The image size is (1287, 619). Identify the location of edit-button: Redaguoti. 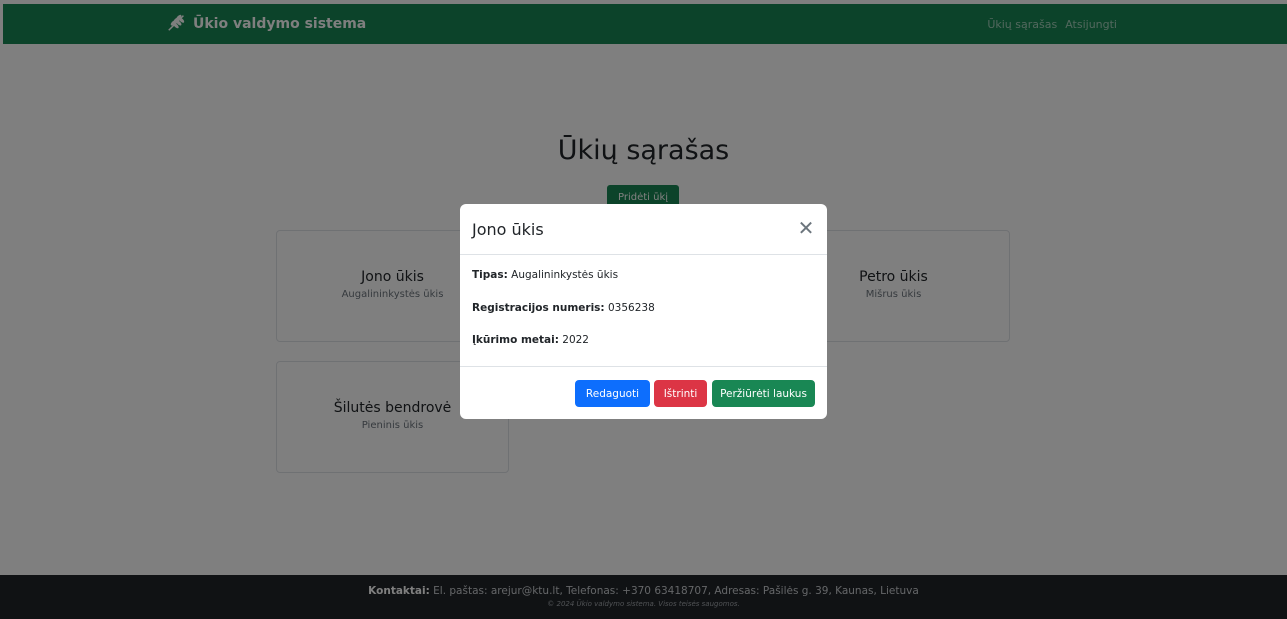
(612, 393).